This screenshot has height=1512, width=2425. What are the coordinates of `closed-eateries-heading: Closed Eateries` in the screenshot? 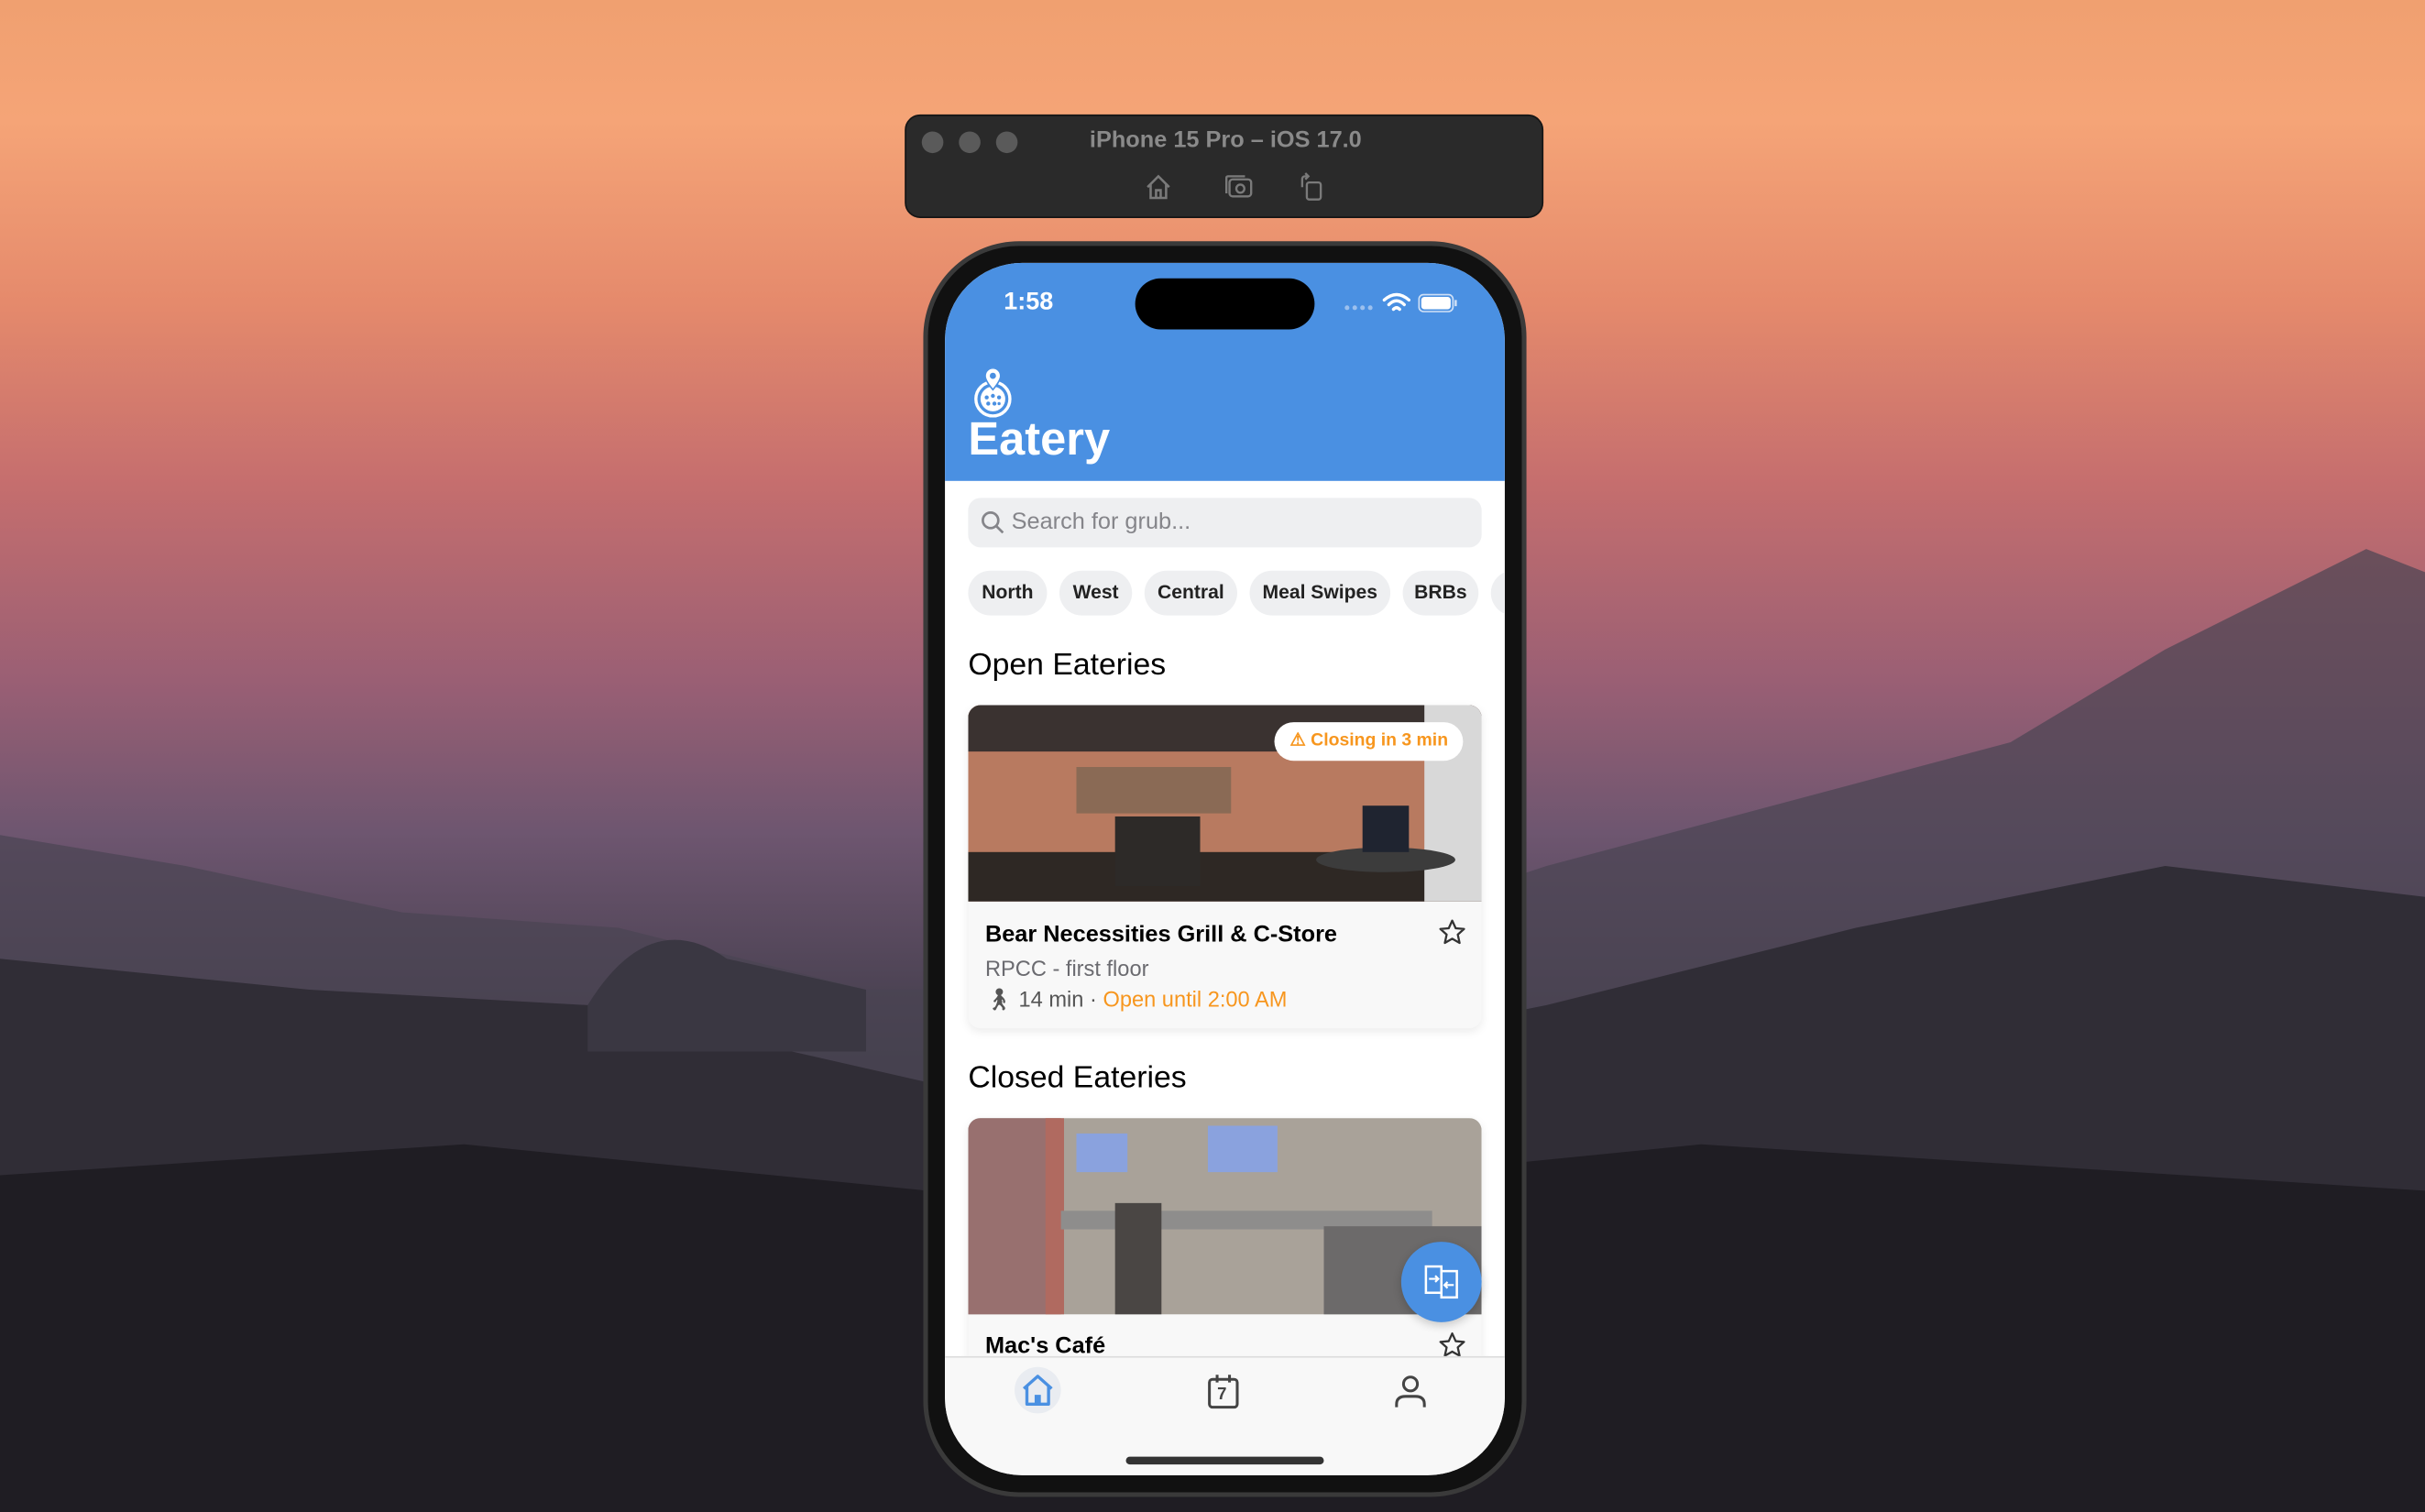 It's located at (1077, 1077).